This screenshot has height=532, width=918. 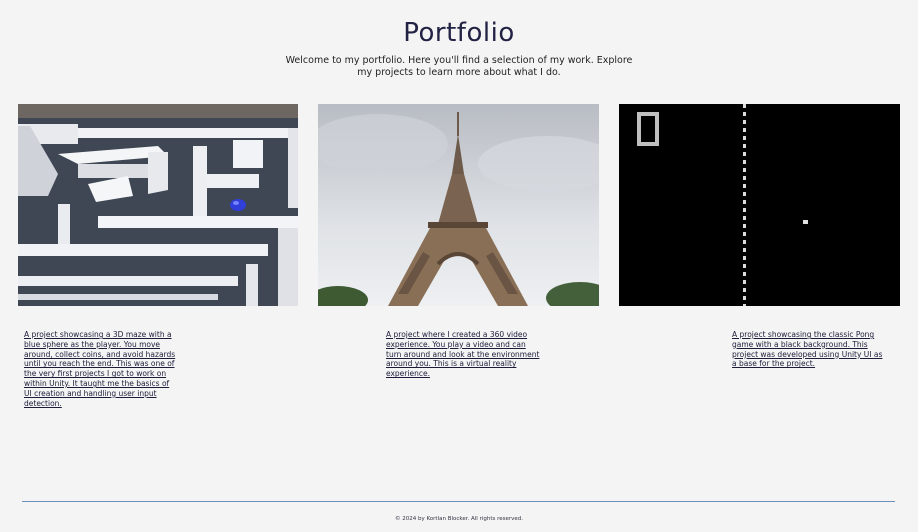 I want to click on eiffel-project-image, so click(x=458, y=205).